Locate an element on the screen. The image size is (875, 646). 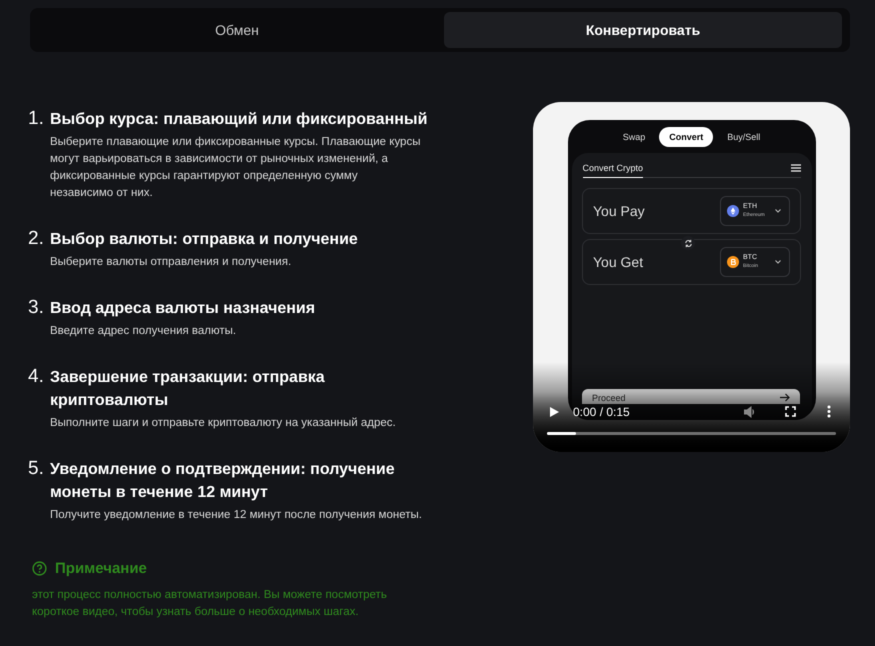
note-title: Примечание is located at coordinates (101, 568).